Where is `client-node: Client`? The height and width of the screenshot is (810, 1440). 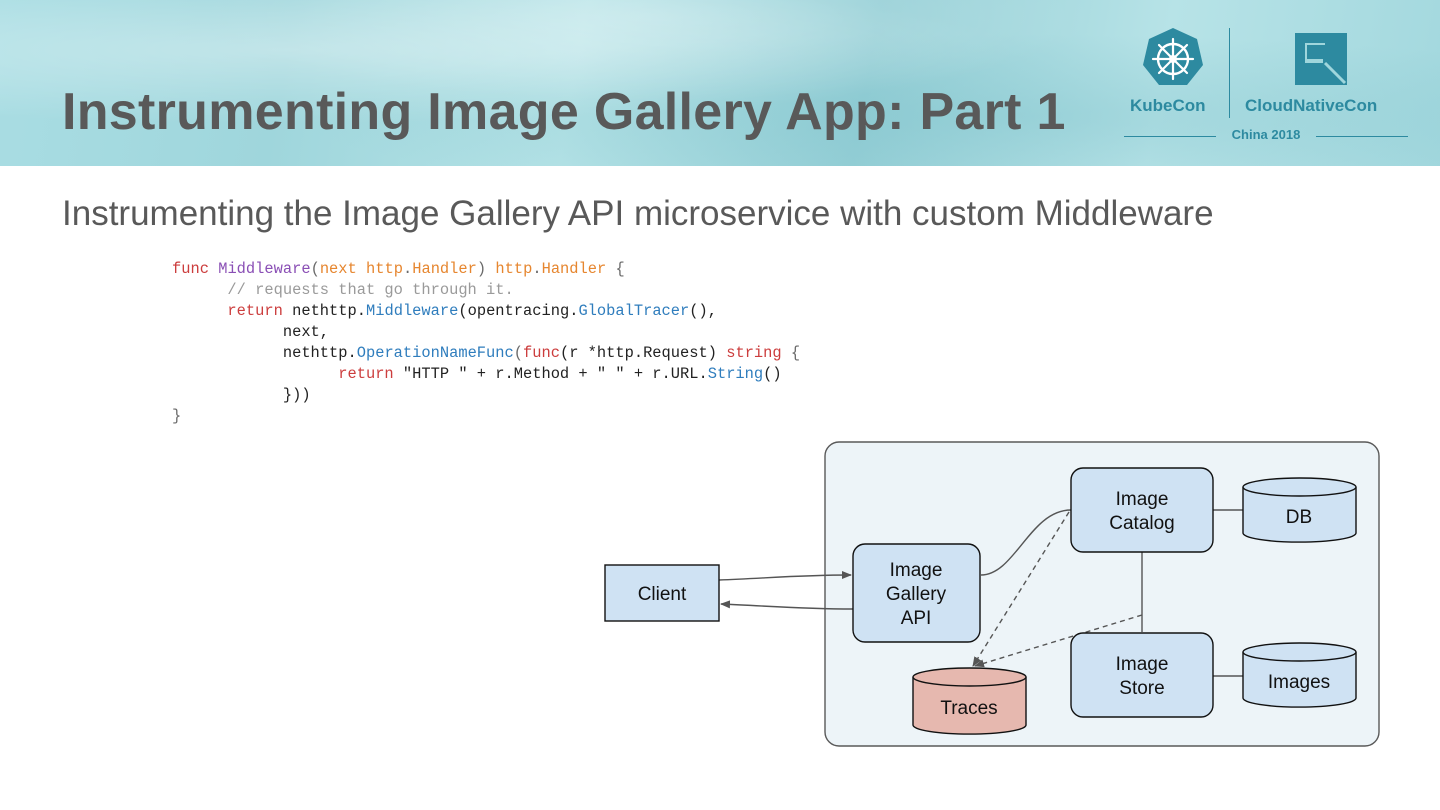 client-node: Client is located at coordinates (662, 593).